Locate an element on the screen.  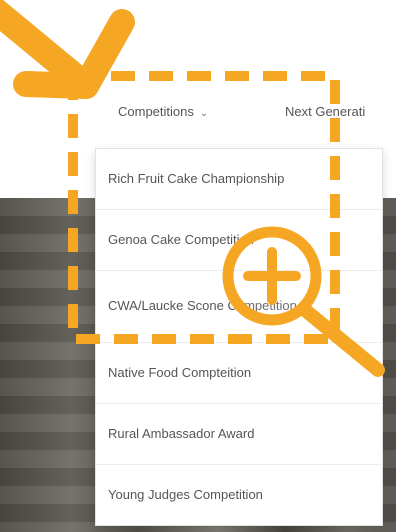
dropdown-item-label: CWA/Laucke Scone Competition is located at coordinates (202, 306).